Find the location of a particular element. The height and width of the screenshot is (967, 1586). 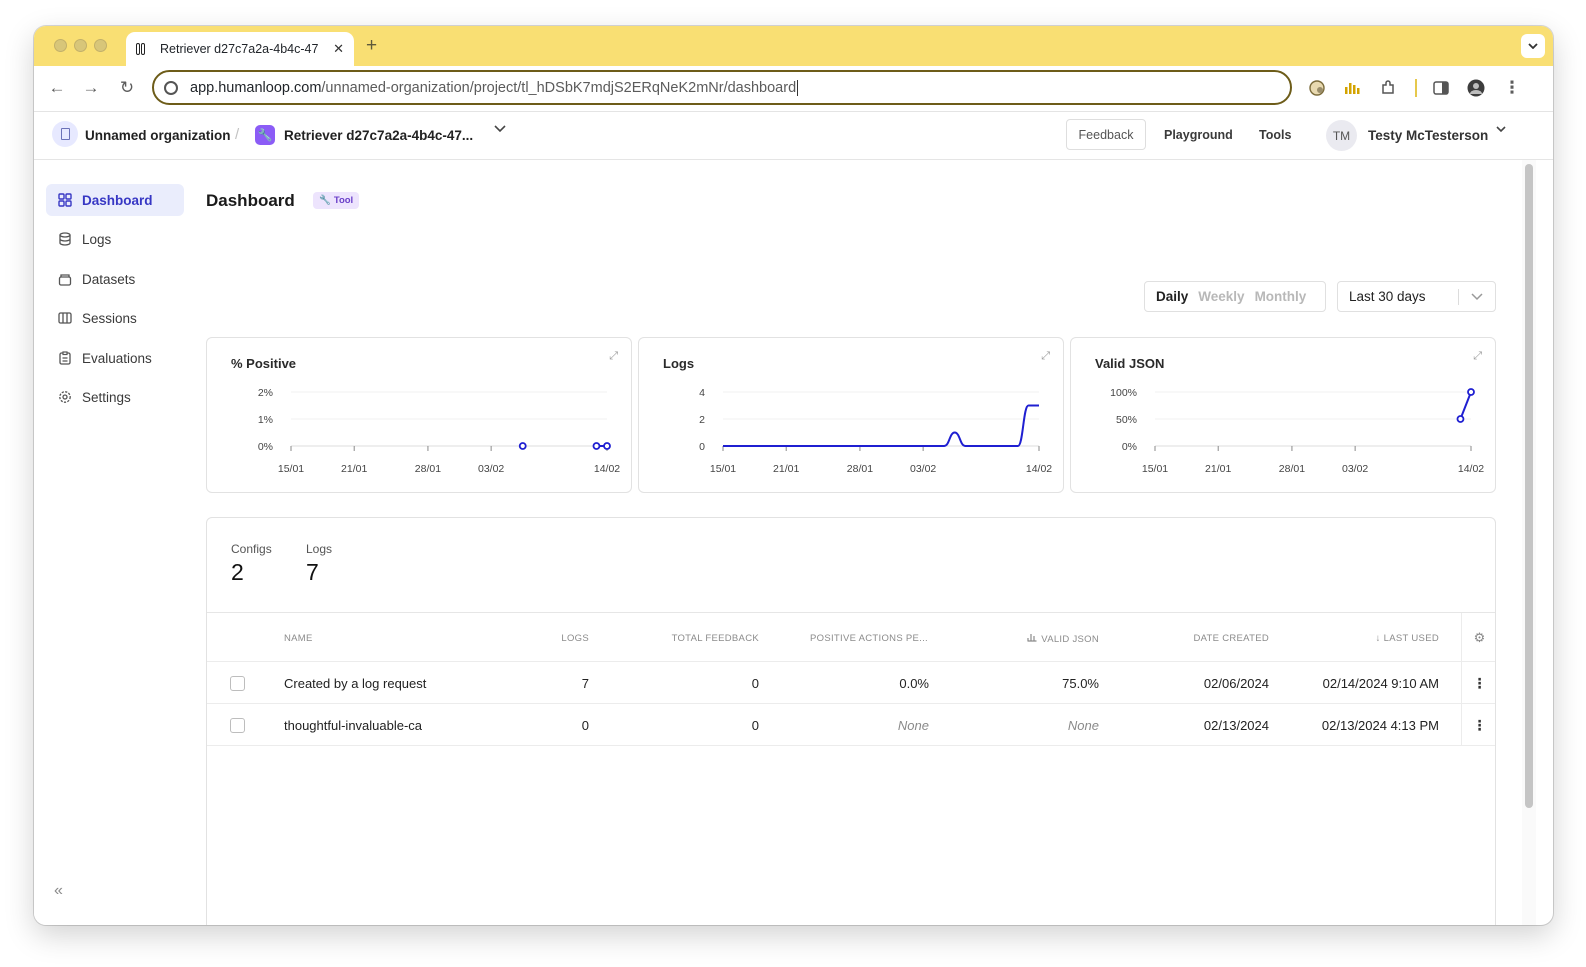

y-tick-label: 2% is located at coordinates (265, 393).